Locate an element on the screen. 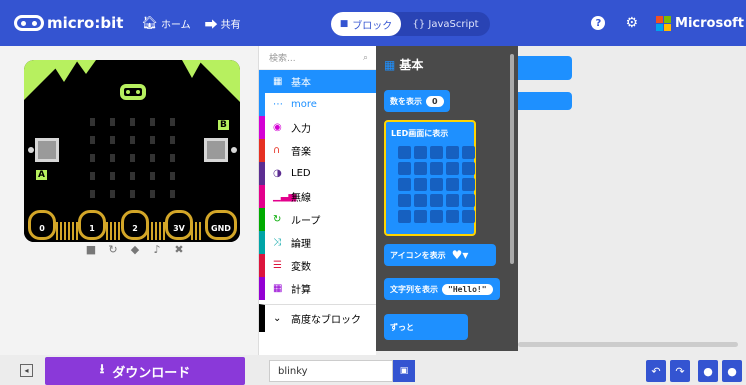  pin-3v: 3V is located at coordinates (179, 225).